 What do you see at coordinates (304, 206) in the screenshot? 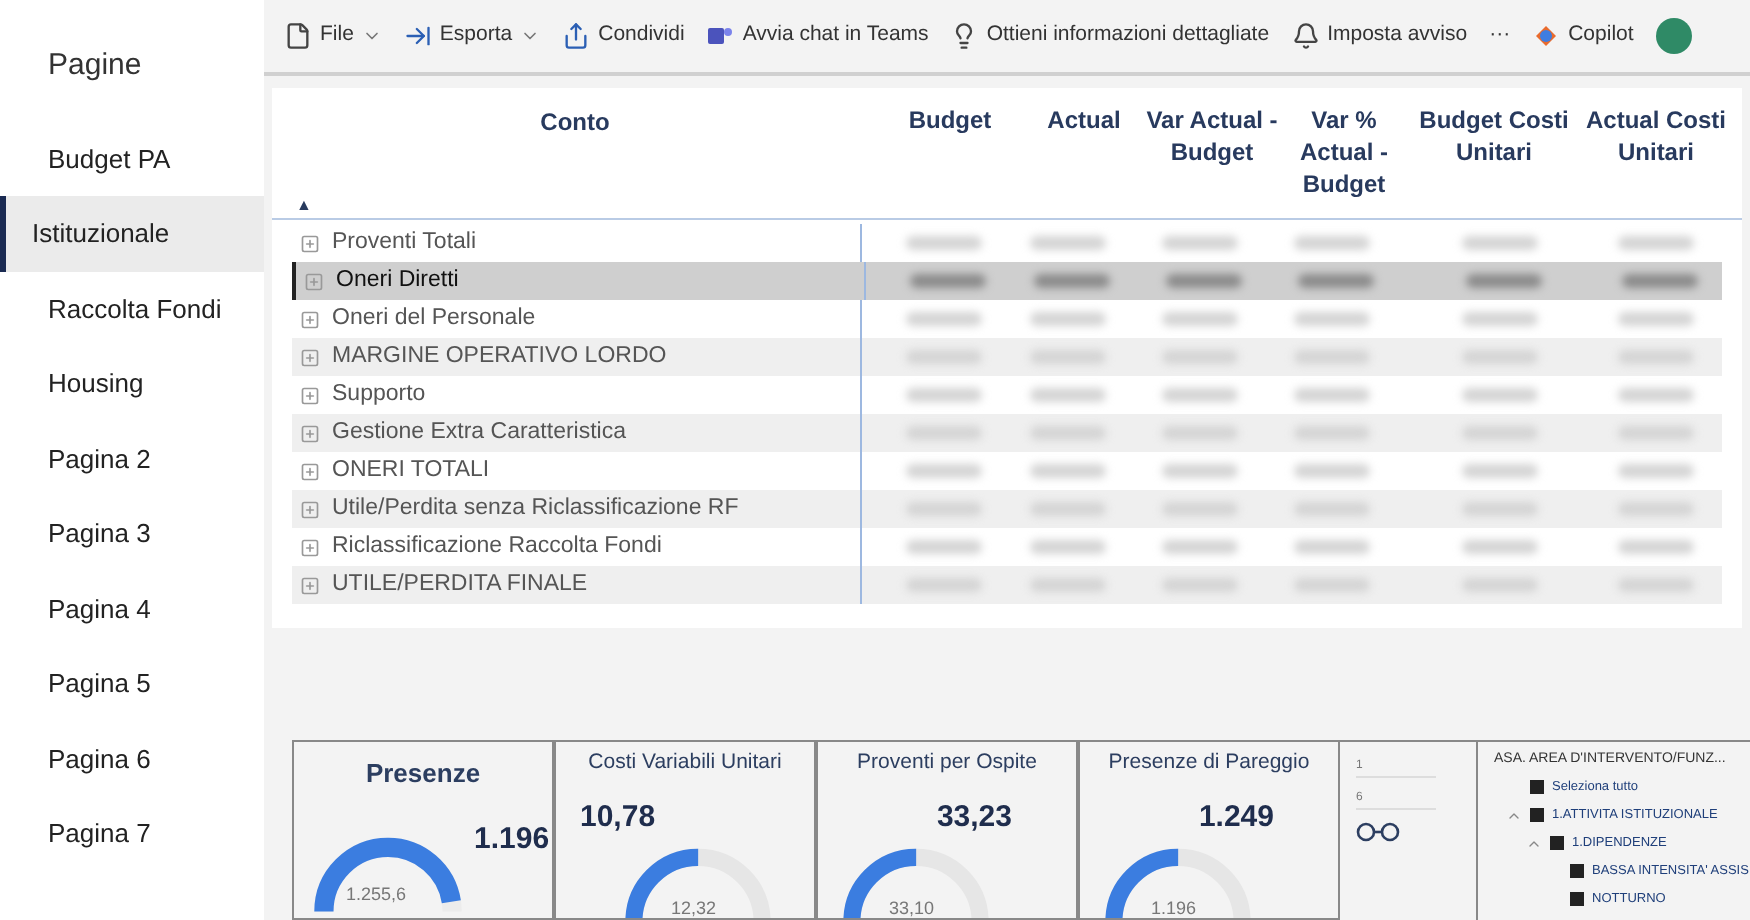
I see `sort-indicator: ▲` at bounding box center [304, 206].